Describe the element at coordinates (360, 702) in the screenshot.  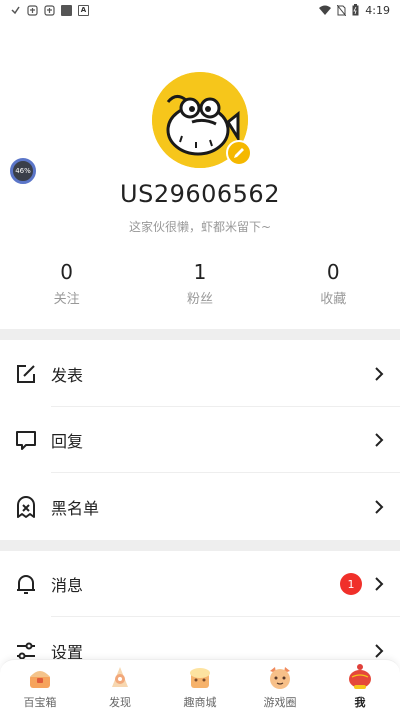
I see `nav-label: 我` at that location.